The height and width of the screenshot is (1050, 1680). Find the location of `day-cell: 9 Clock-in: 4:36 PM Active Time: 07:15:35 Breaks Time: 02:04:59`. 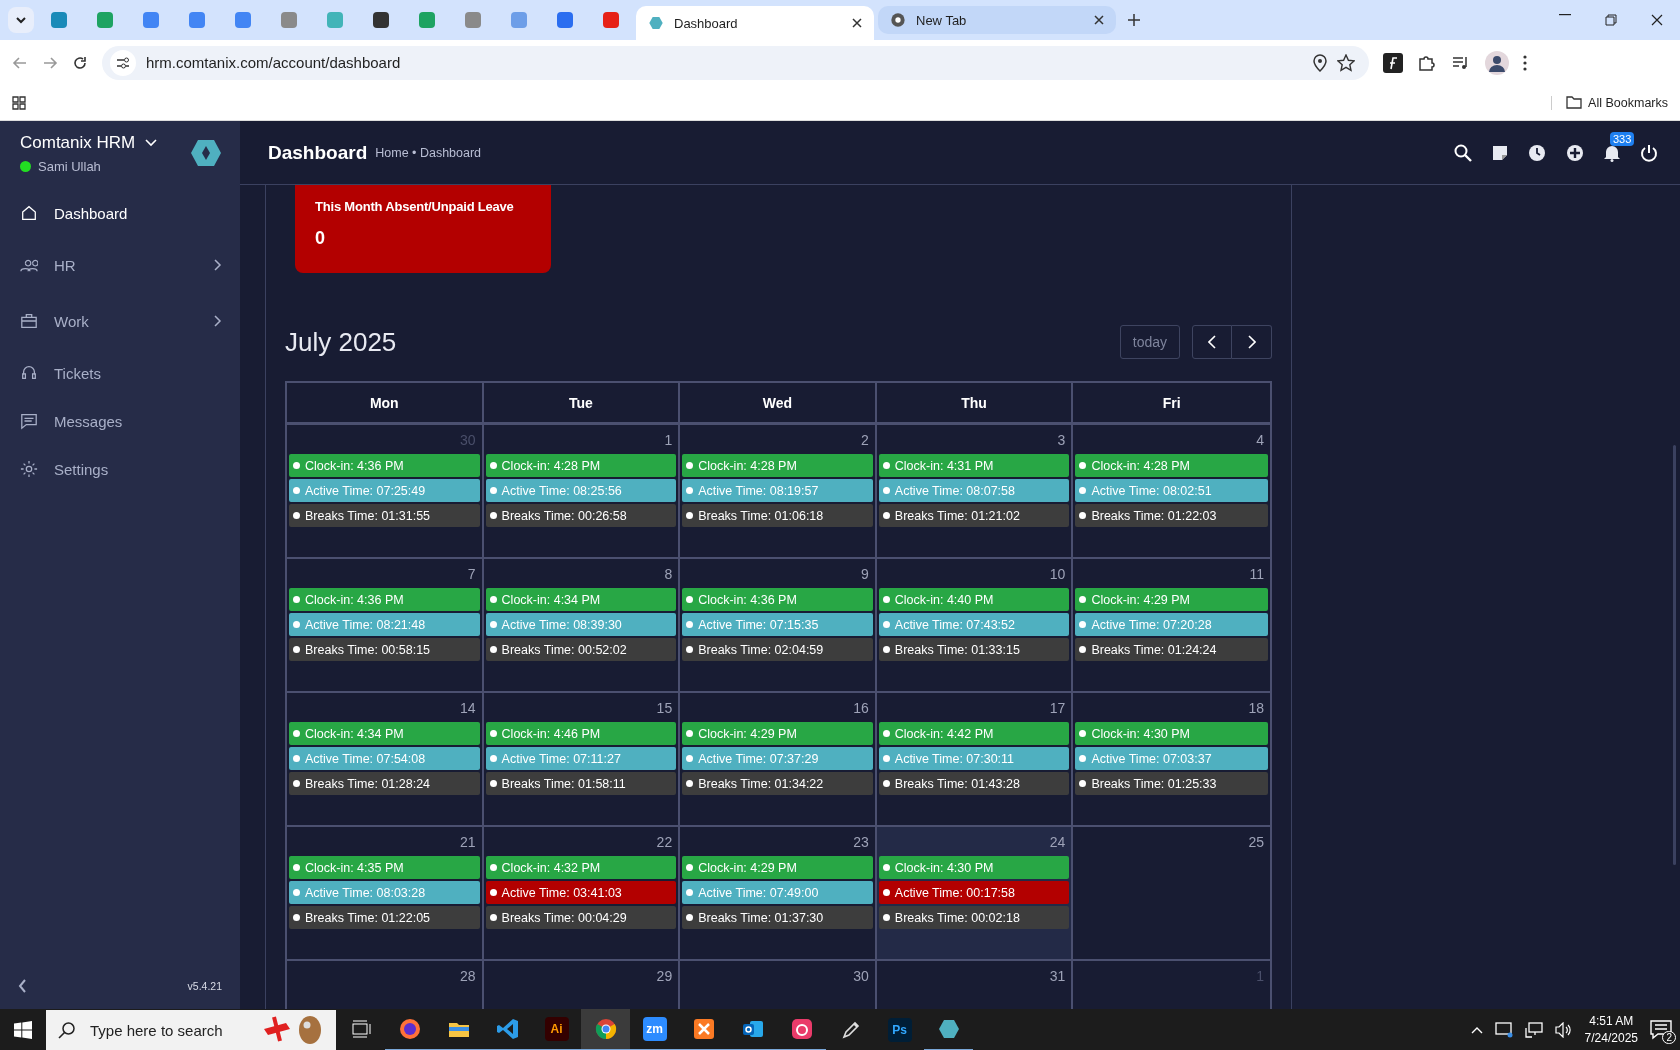

day-cell: 9 Clock-in: 4:36 PM Active Time: 07:15:35 Breaks Time: 02:04:59 is located at coordinates (778, 626).